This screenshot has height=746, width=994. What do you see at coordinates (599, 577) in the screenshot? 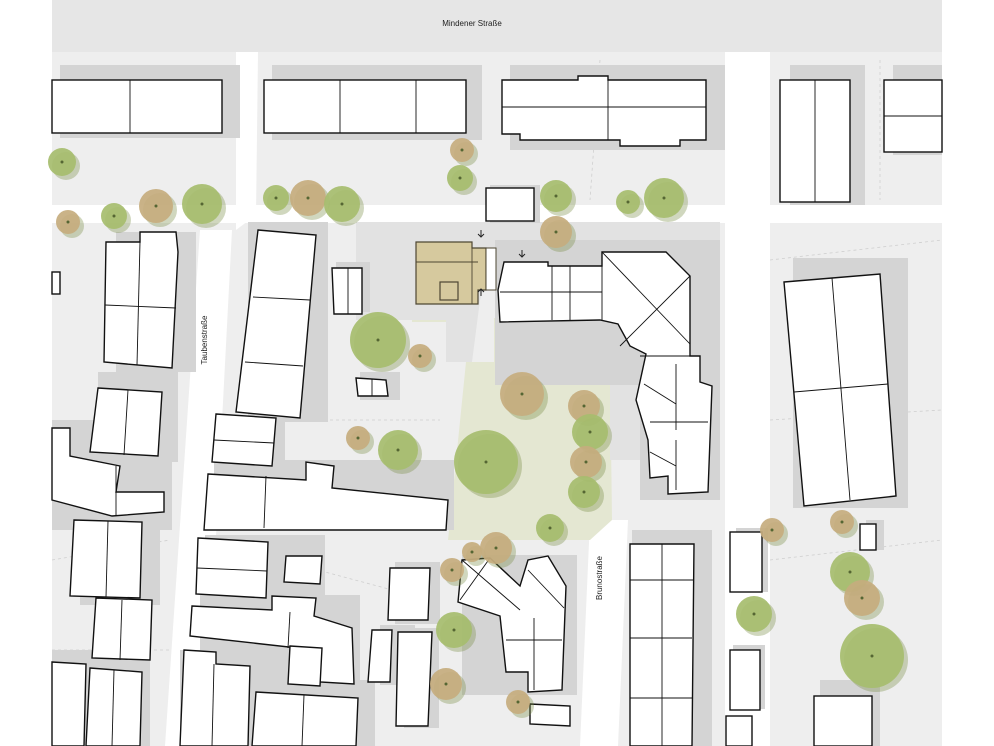
I see `street-label-bruno: Brunostraße` at bounding box center [599, 577].